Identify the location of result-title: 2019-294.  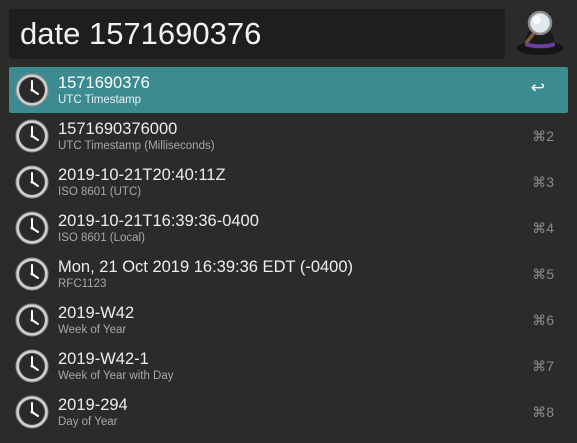
(93, 405).